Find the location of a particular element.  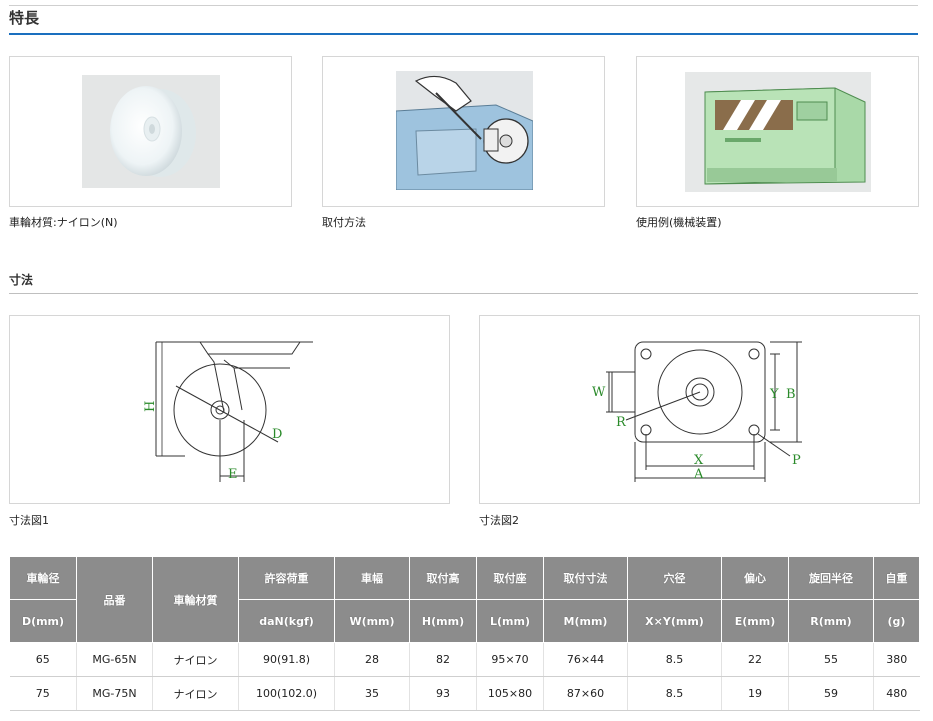

header-mount-dimension: 取付寸法 is located at coordinates (585, 578).